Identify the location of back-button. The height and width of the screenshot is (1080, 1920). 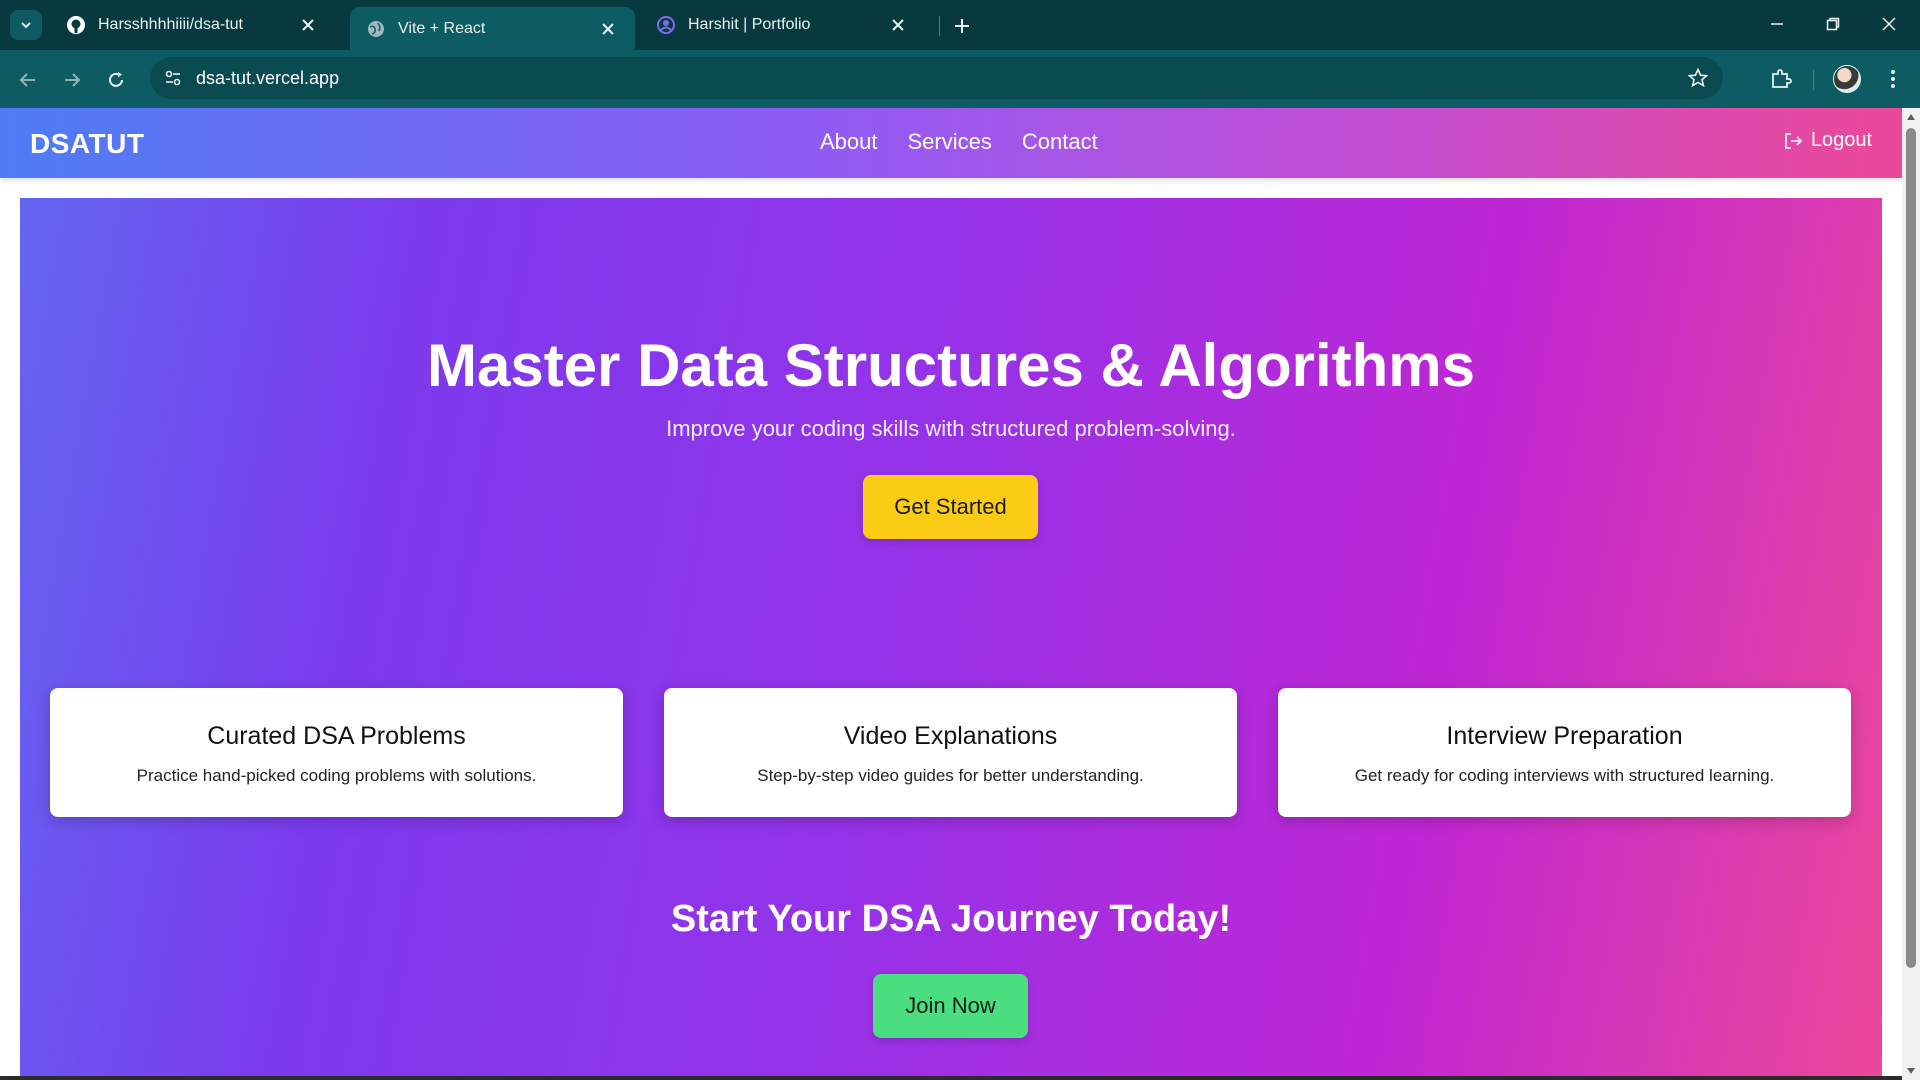
(28, 80).